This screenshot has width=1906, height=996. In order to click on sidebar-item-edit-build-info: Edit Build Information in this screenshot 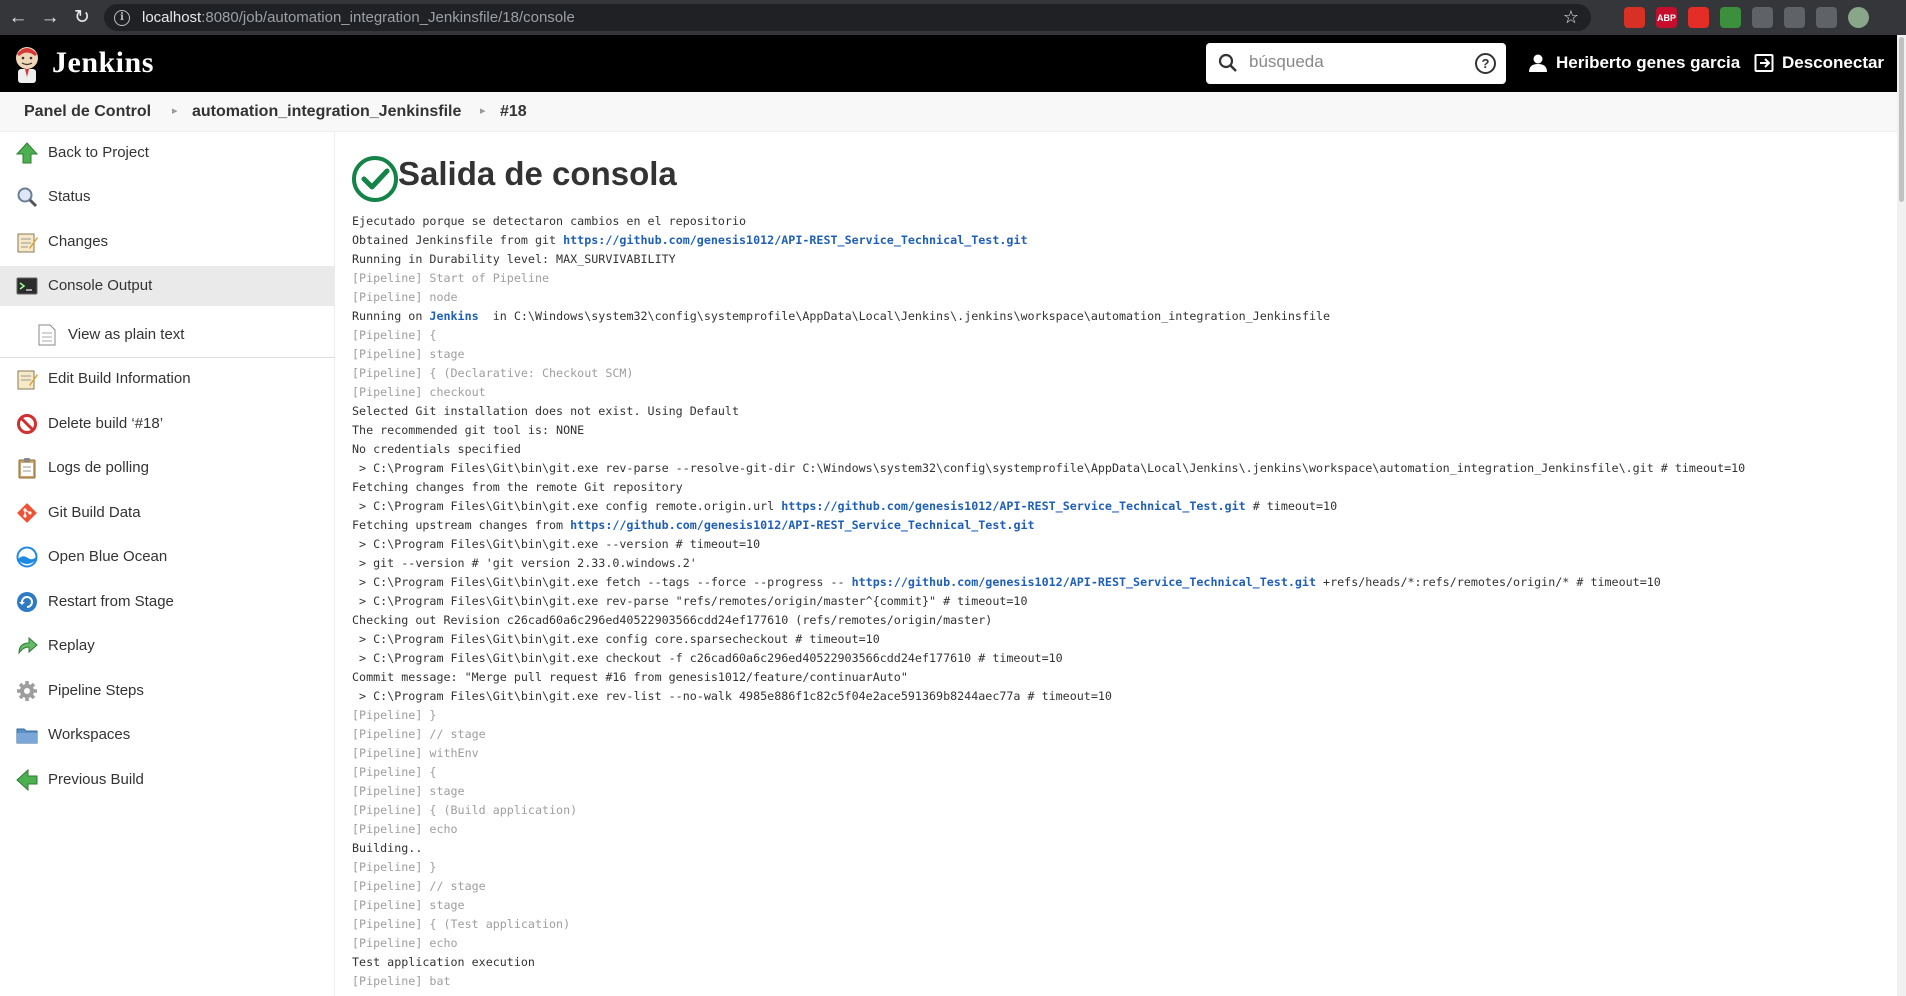, I will do `click(167, 379)`.